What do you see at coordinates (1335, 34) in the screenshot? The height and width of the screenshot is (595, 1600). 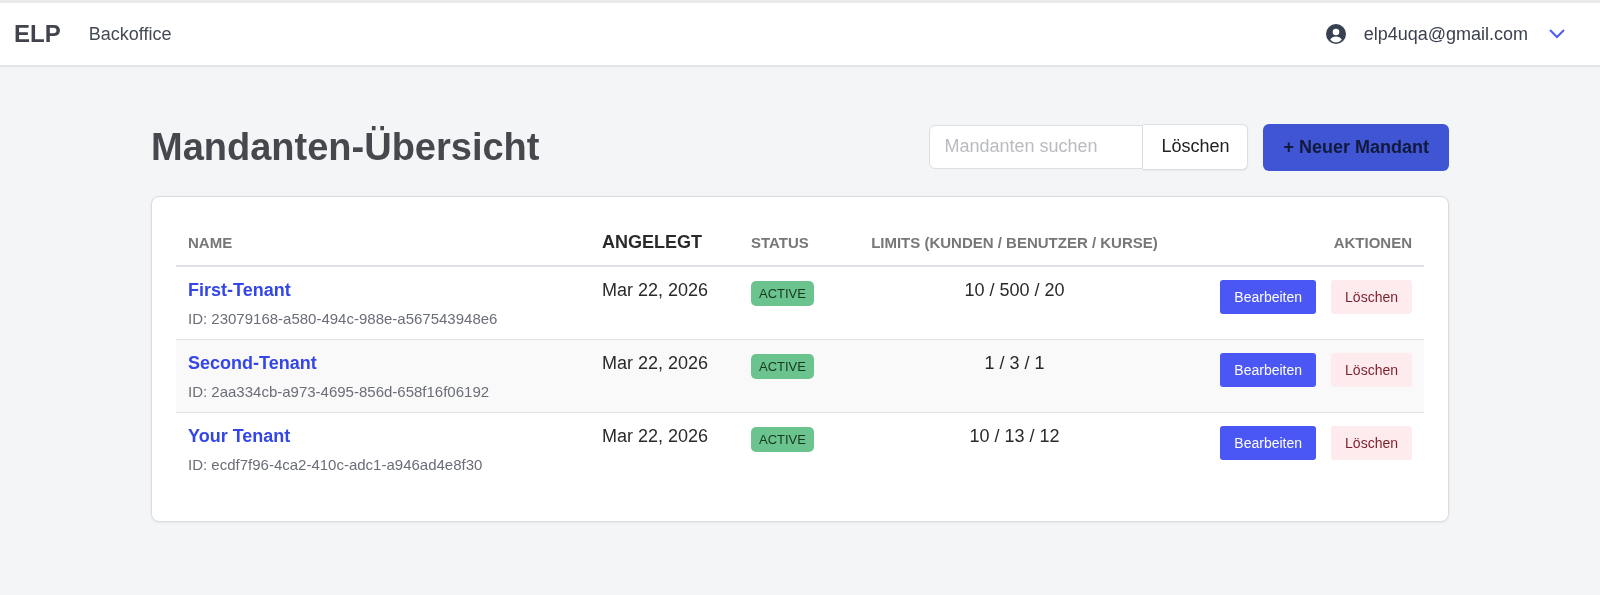 I see `user-avatar-icon` at bounding box center [1335, 34].